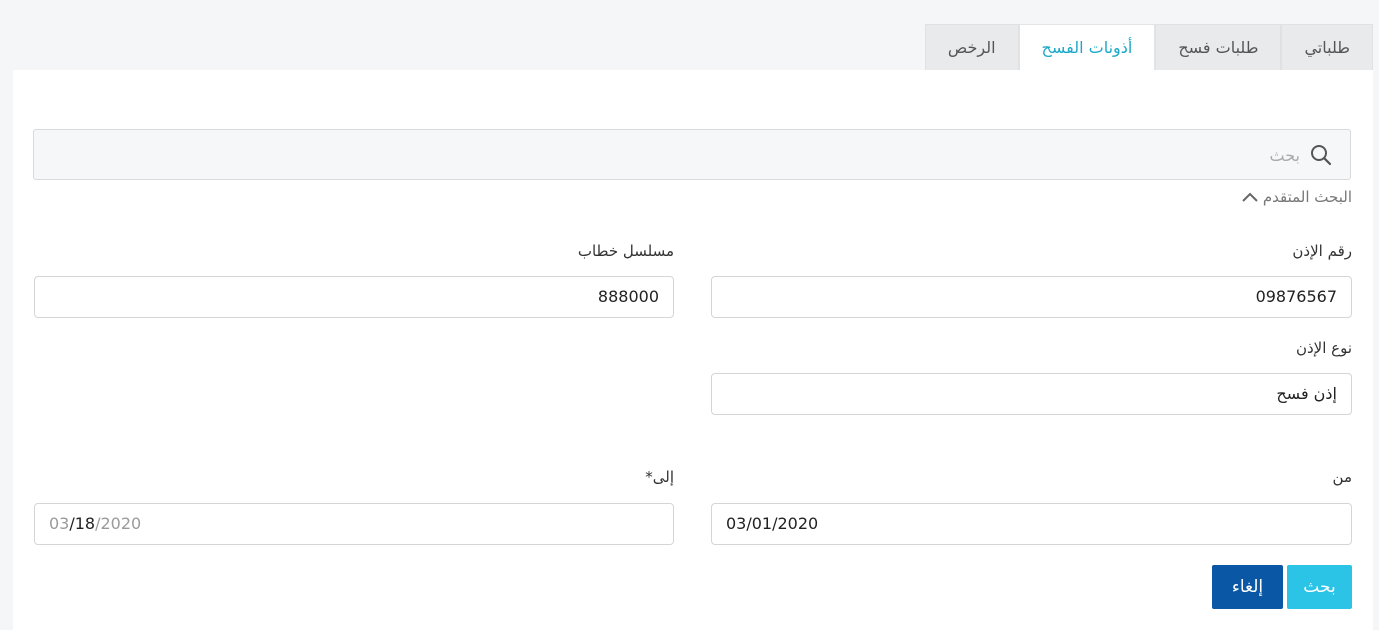  I want to click on search-input, so click(700, 155).